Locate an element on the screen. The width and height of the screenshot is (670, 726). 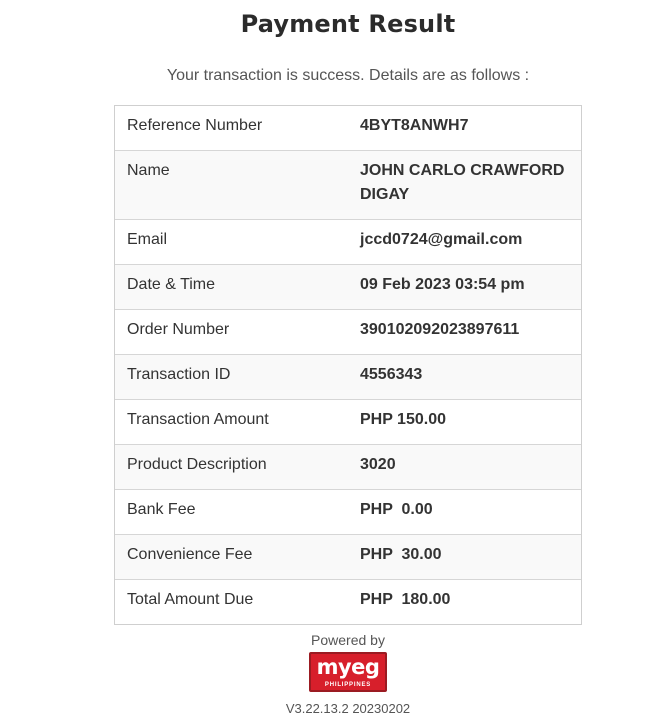
row-value: 3020 is located at coordinates (378, 464).